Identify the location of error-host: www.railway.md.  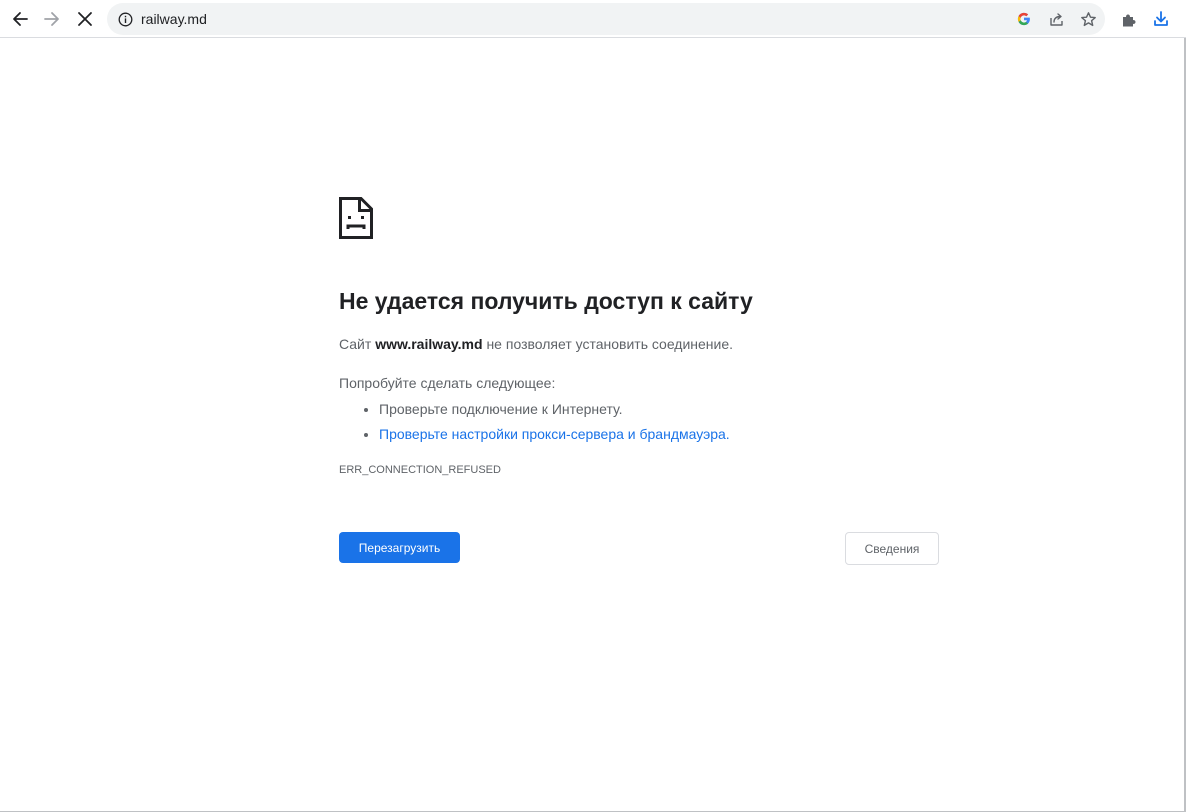
(429, 344).